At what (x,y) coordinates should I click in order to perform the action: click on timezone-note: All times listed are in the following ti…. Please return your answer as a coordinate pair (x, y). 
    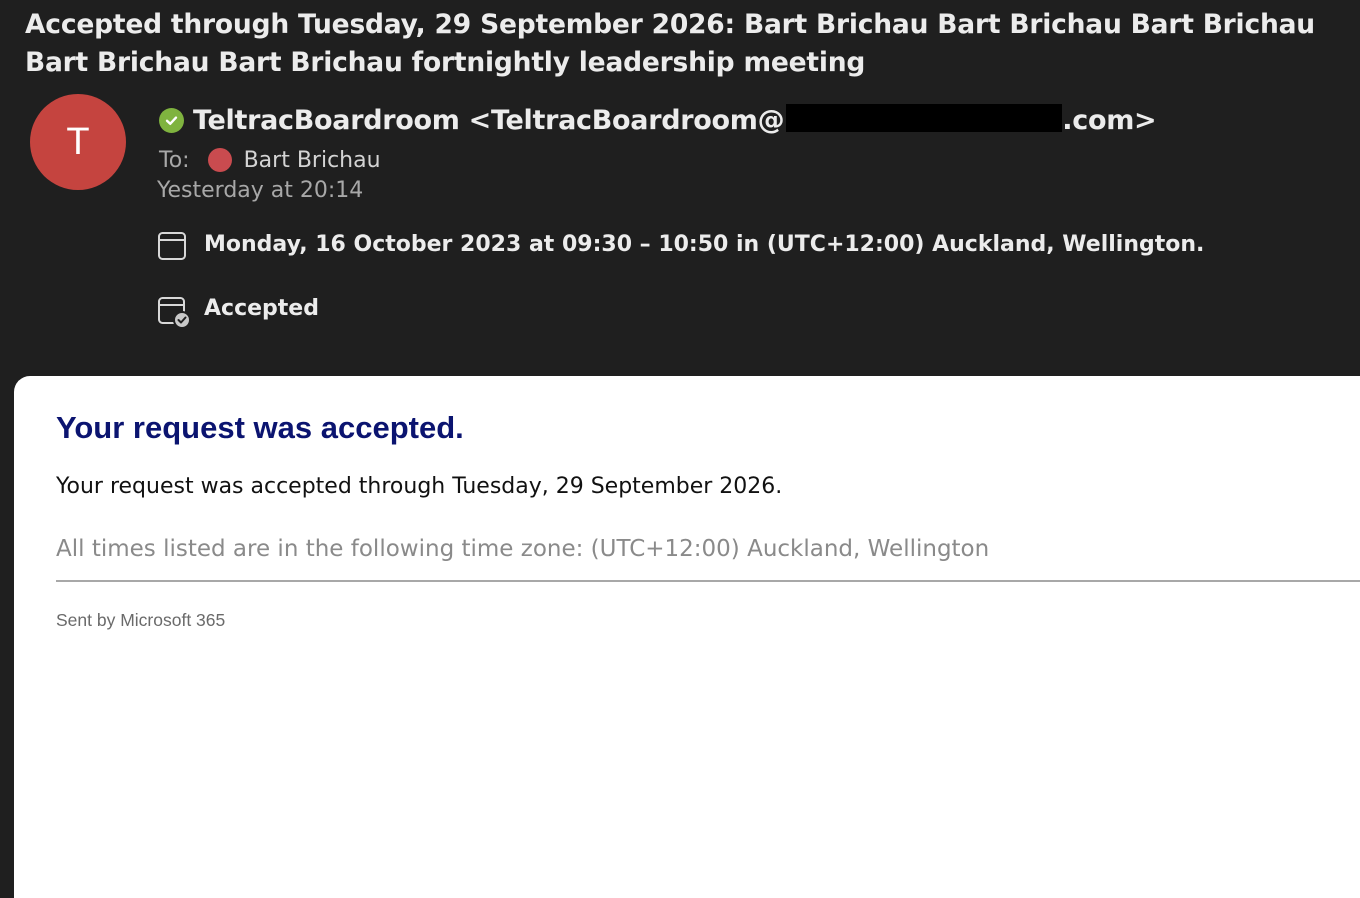
    Looking at the image, I should click on (523, 549).